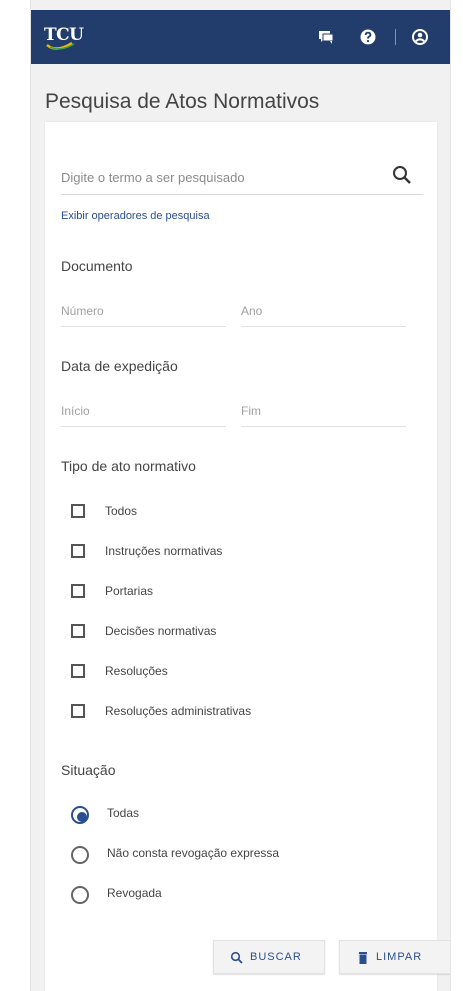 The width and height of the screenshot is (463, 991). I want to click on tipo-ato-label: Tipo de ato normativo, so click(128, 466).